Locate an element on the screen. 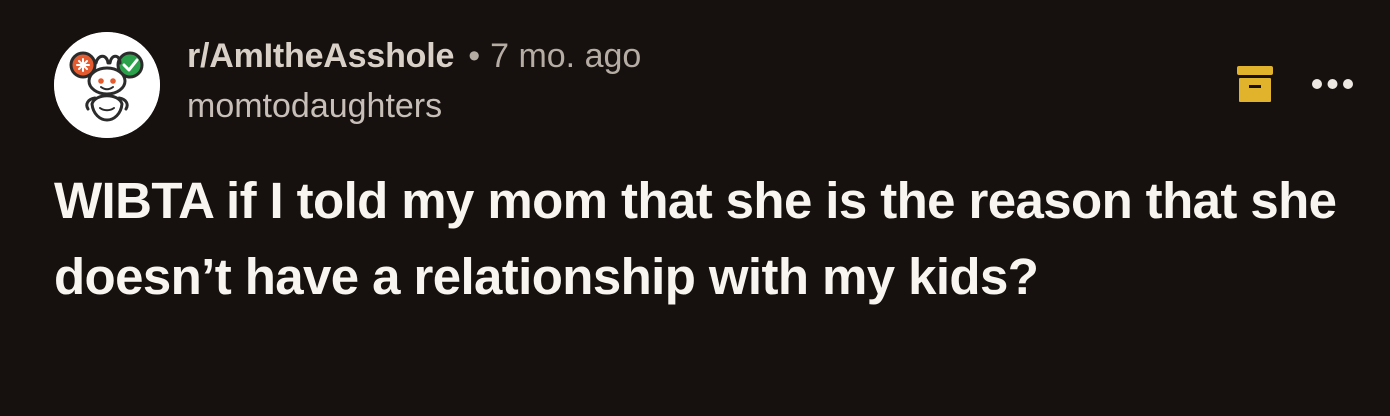 The height and width of the screenshot is (416, 1390). post-meta-line: r/AmItheAsshole • 7 mo. ago is located at coordinates (414, 56).